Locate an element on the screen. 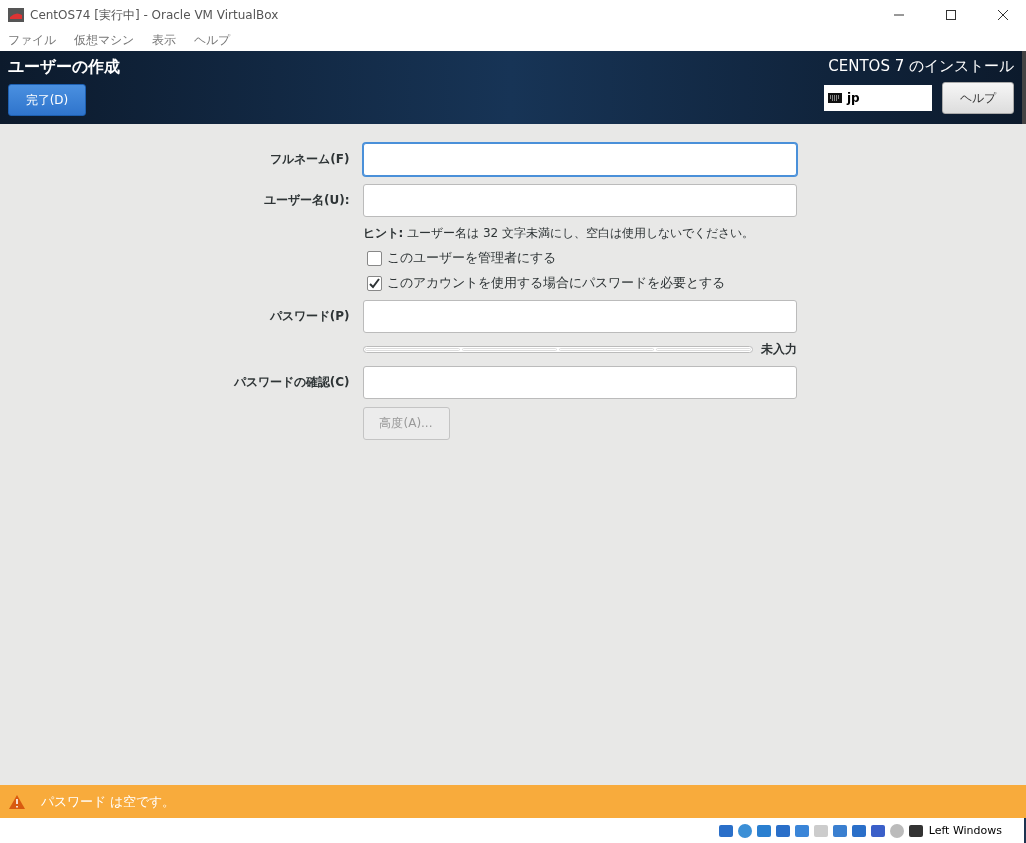 The width and height of the screenshot is (1026, 843). warning-icon is located at coordinates (17, 801).